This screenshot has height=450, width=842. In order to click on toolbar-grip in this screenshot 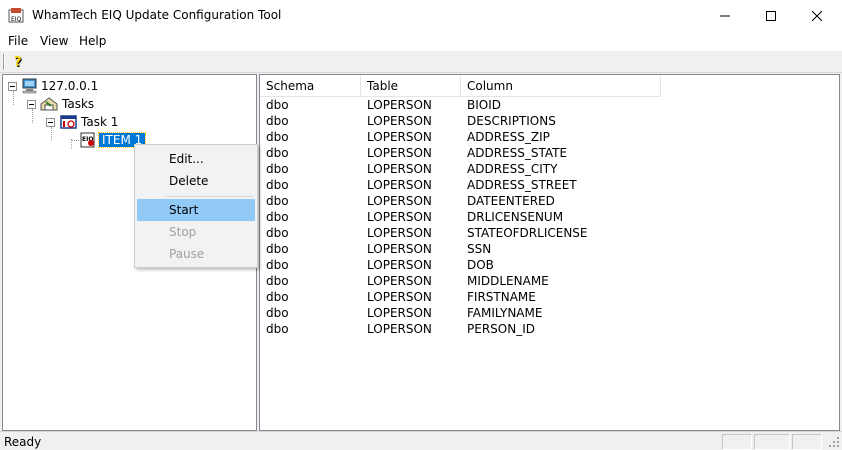, I will do `click(4, 62)`.